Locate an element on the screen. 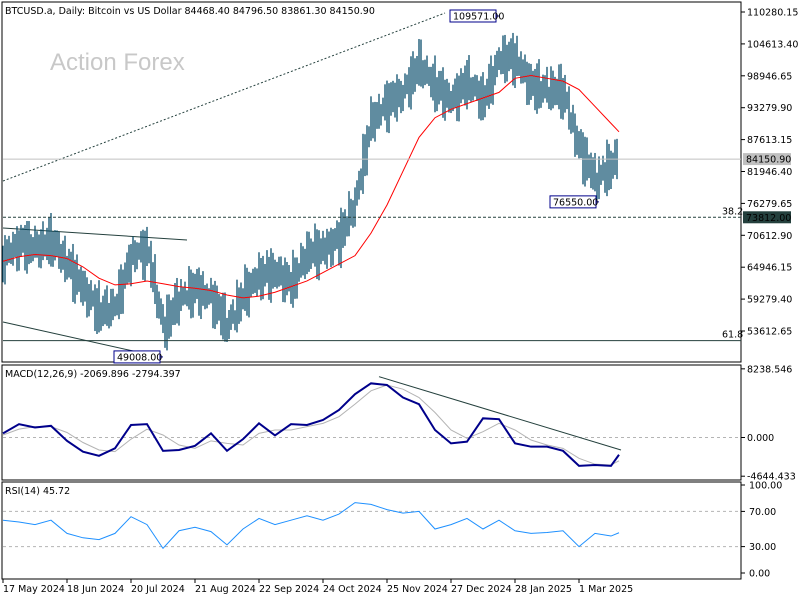 The image size is (800, 600). x-tick-label: 1 Mar 2025 is located at coordinates (606, 589).